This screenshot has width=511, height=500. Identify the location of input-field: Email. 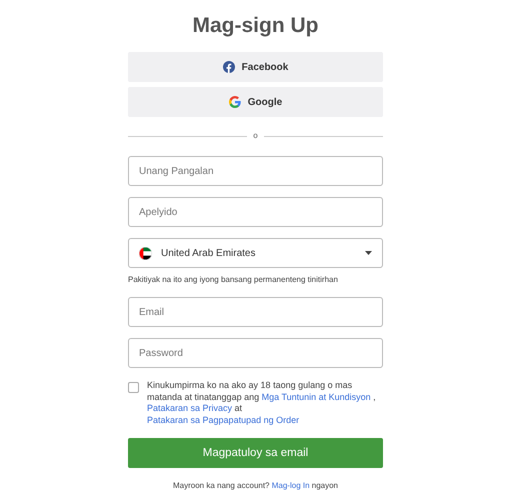
(255, 312).